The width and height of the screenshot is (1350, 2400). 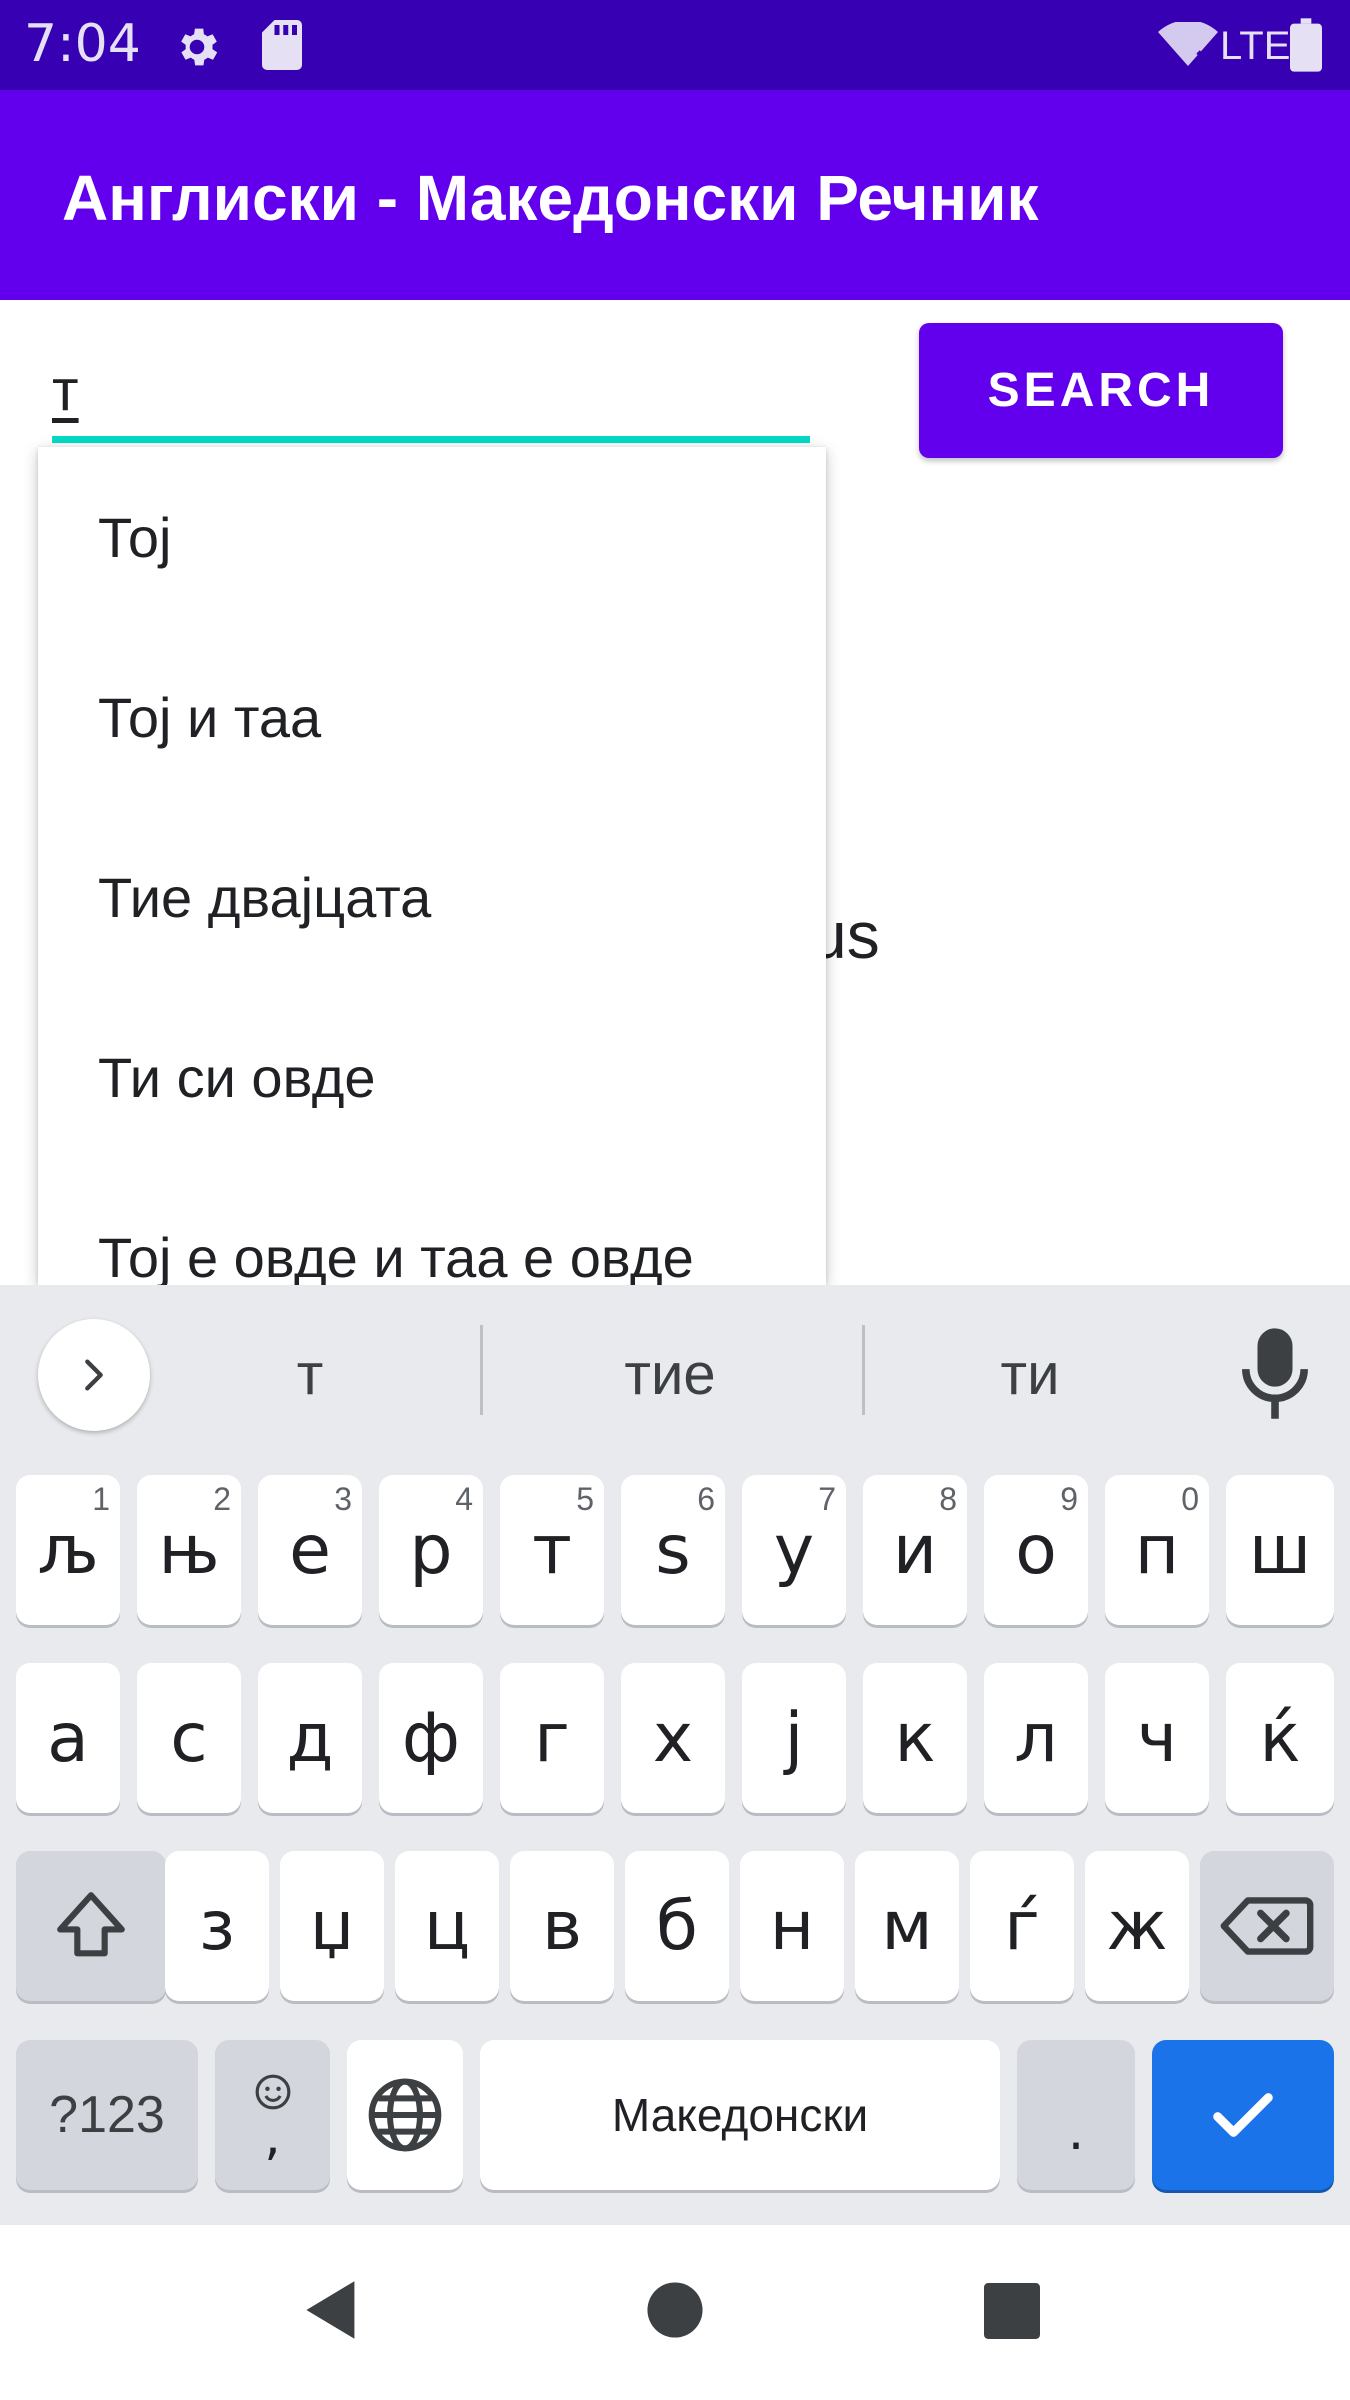 What do you see at coordinates (217, 1926) in the screenshot?
I see `key-row3: з` at bounding box center [217, 1926].